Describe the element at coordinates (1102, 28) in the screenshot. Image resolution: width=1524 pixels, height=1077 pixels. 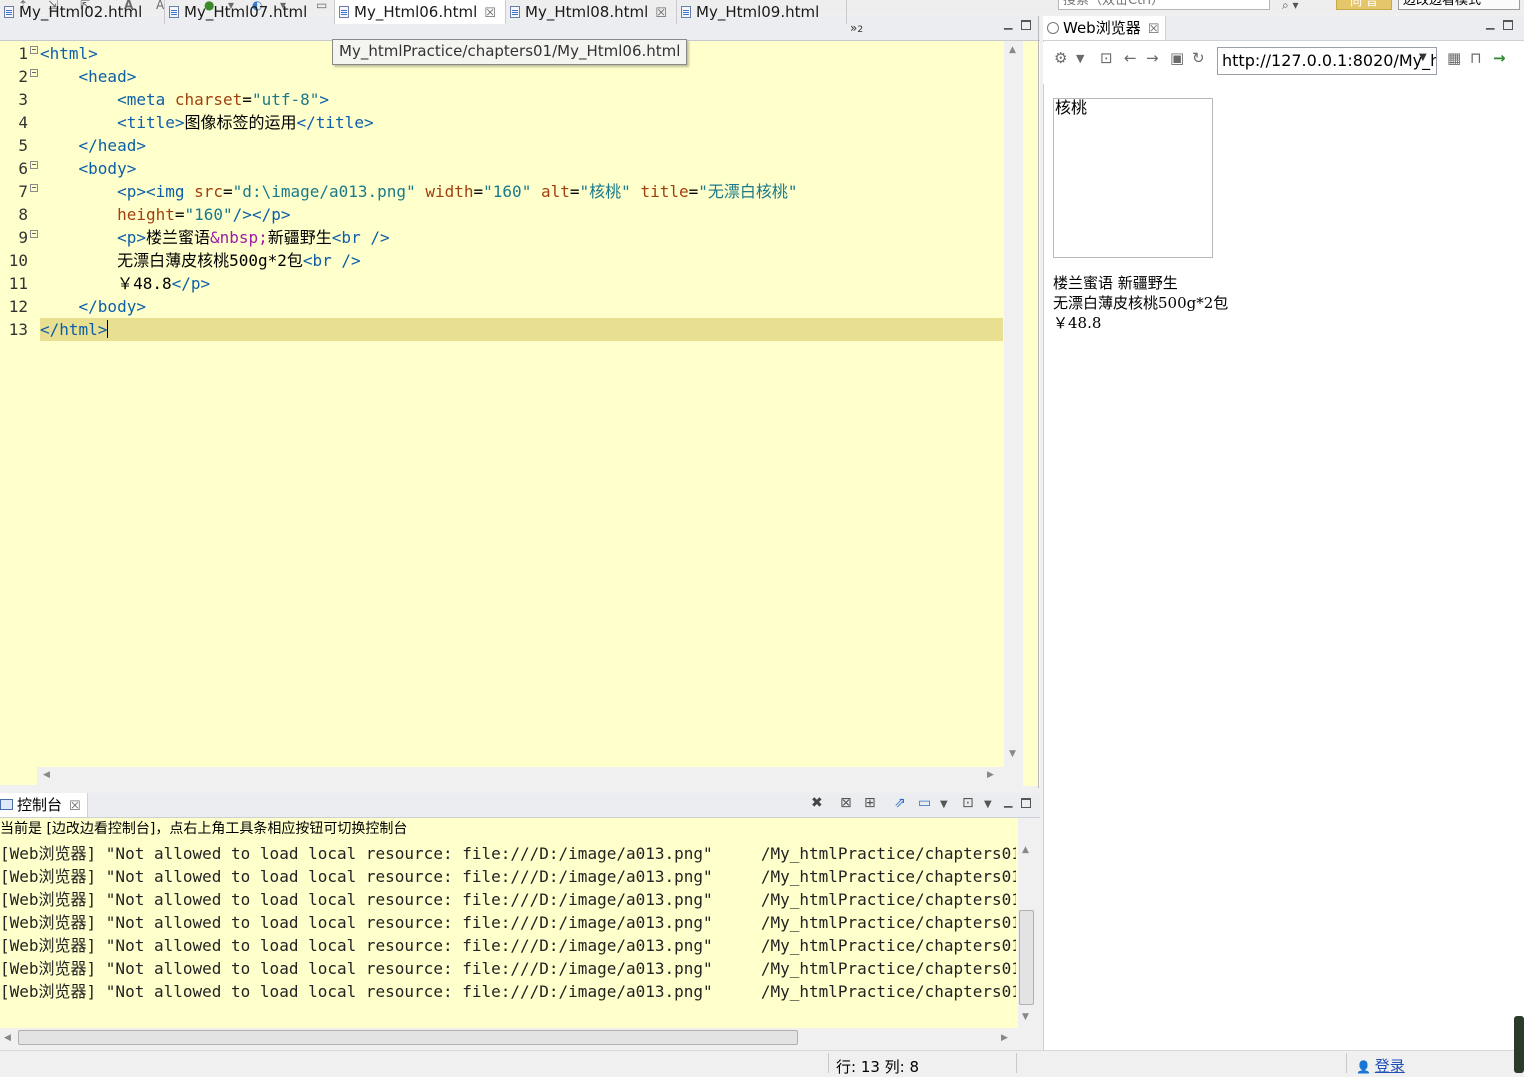
I see `tab-label: Web浏览器` at that location.